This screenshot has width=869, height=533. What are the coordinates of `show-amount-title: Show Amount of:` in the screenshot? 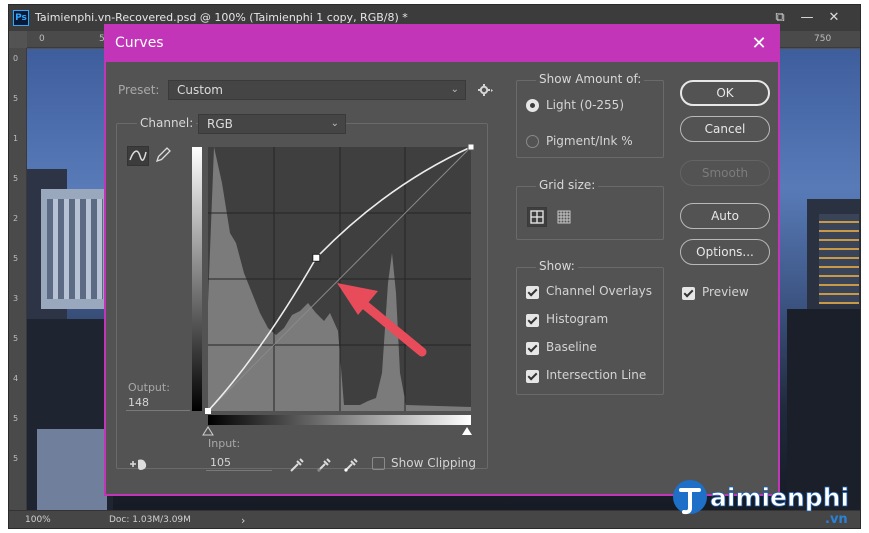 It's located at (590, 79).